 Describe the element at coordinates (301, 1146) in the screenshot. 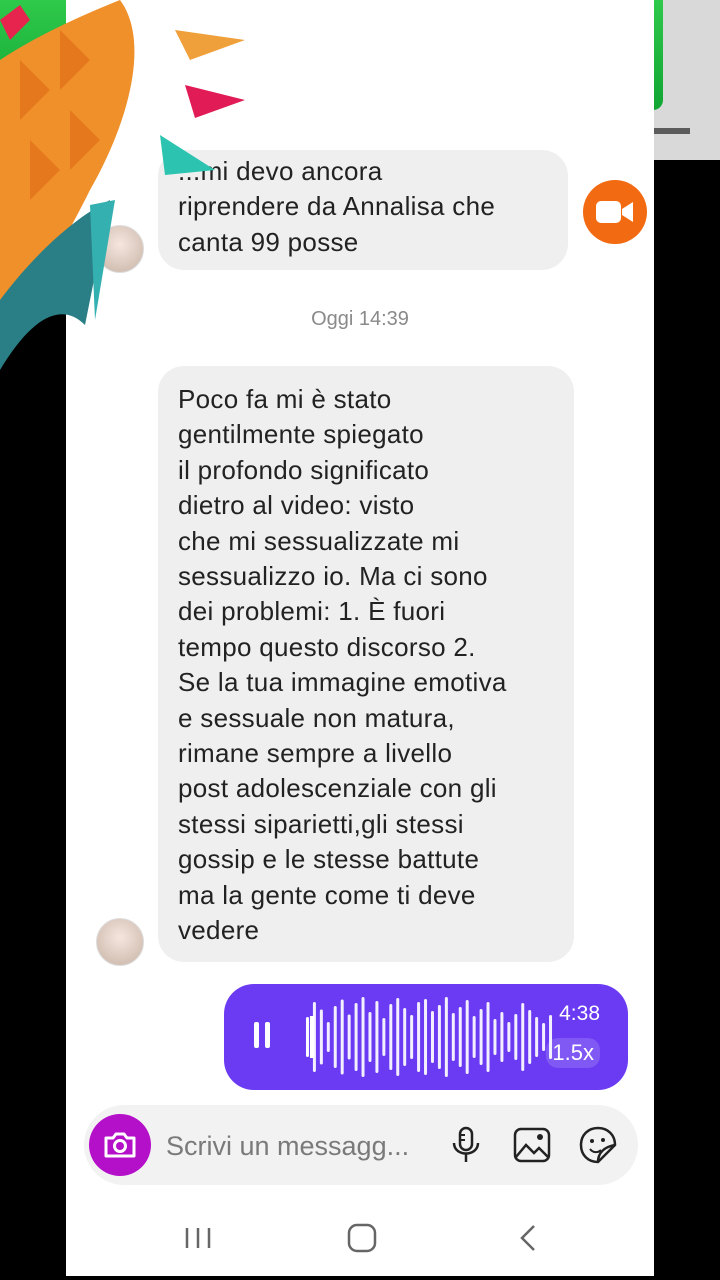

I see `message-input` at that location.